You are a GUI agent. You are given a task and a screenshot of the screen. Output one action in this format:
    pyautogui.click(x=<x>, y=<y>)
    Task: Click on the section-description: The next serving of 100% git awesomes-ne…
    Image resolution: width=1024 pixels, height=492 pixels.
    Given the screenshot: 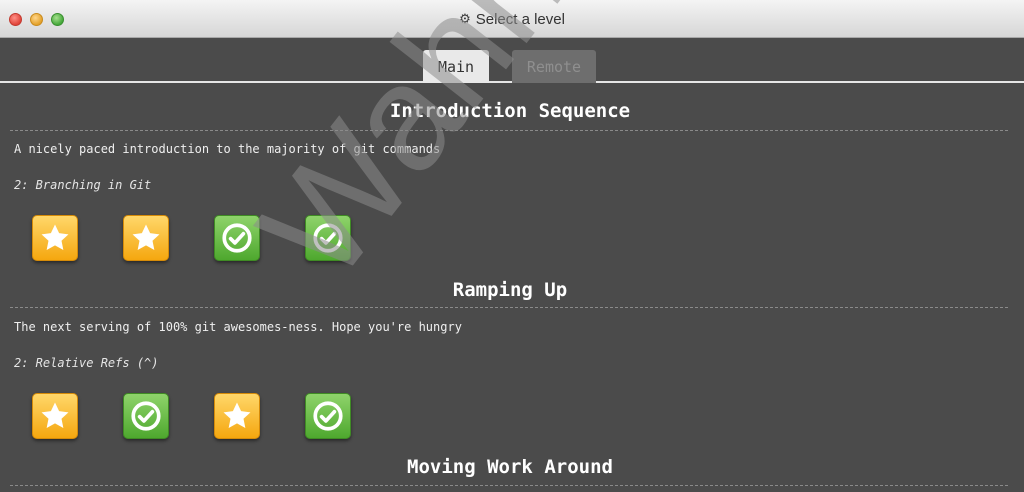 What is the action you would take?
    pyautogui.click(x=238, y=327)
    